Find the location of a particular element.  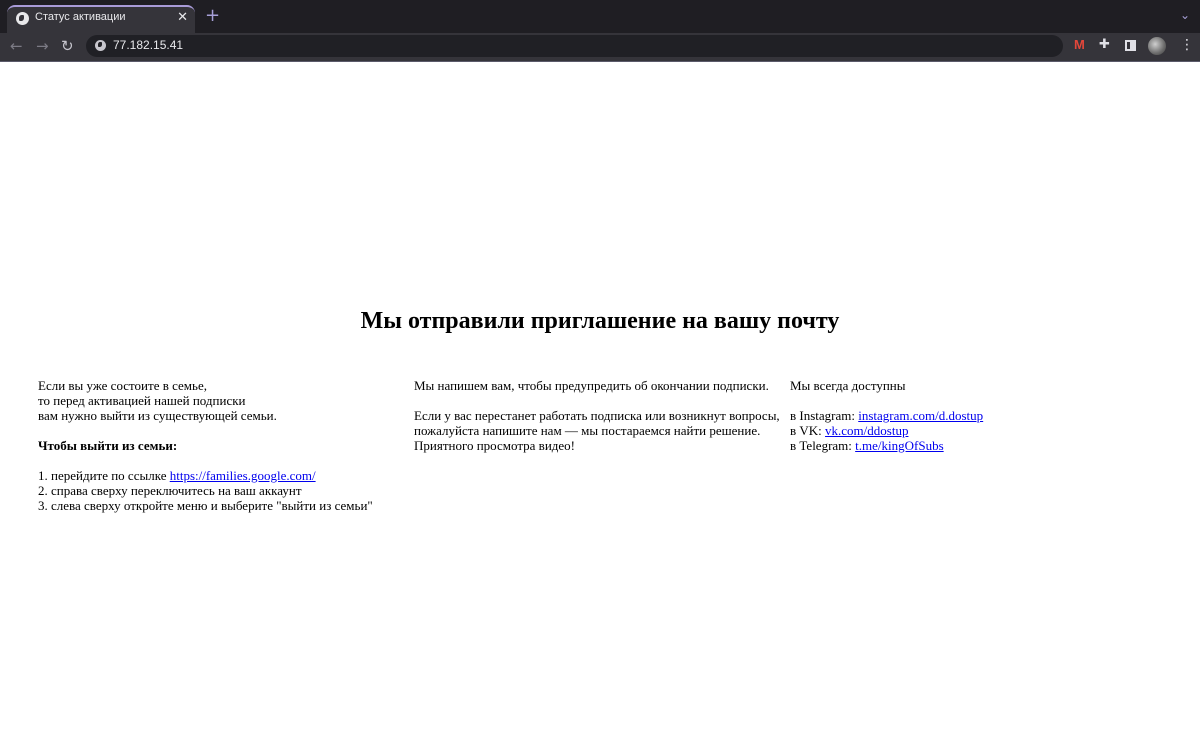

left-line-3: вам нужно выйти из существующей семьи. is located at coordinates (157, 415).